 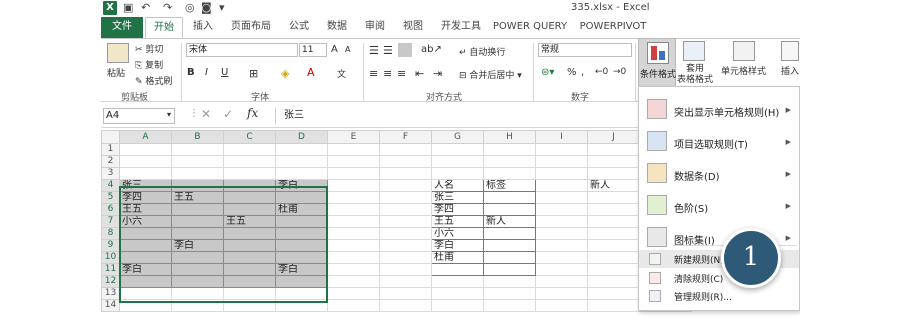 I want to click on customize-qat-icon: ▾, so click(x=222, y=7).